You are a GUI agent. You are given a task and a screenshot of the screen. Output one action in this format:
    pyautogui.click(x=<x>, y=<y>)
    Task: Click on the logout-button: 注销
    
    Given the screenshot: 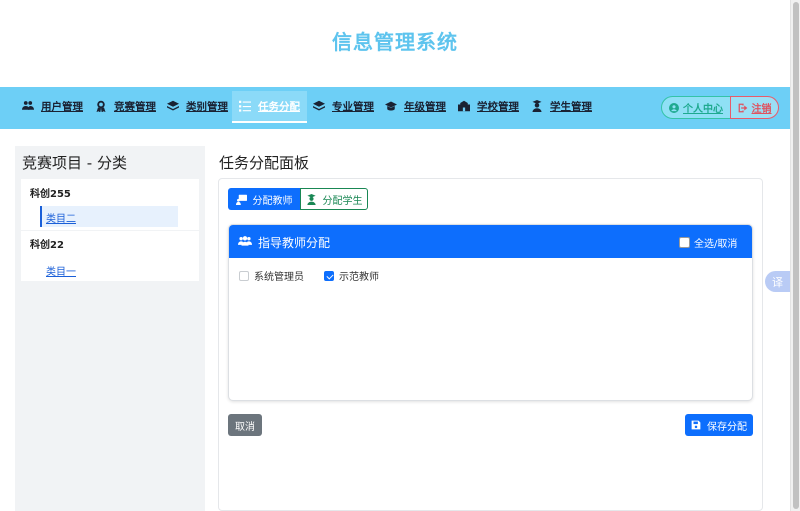 What is the action you would take?
    pyautogui.click(x=754, y=107)
    